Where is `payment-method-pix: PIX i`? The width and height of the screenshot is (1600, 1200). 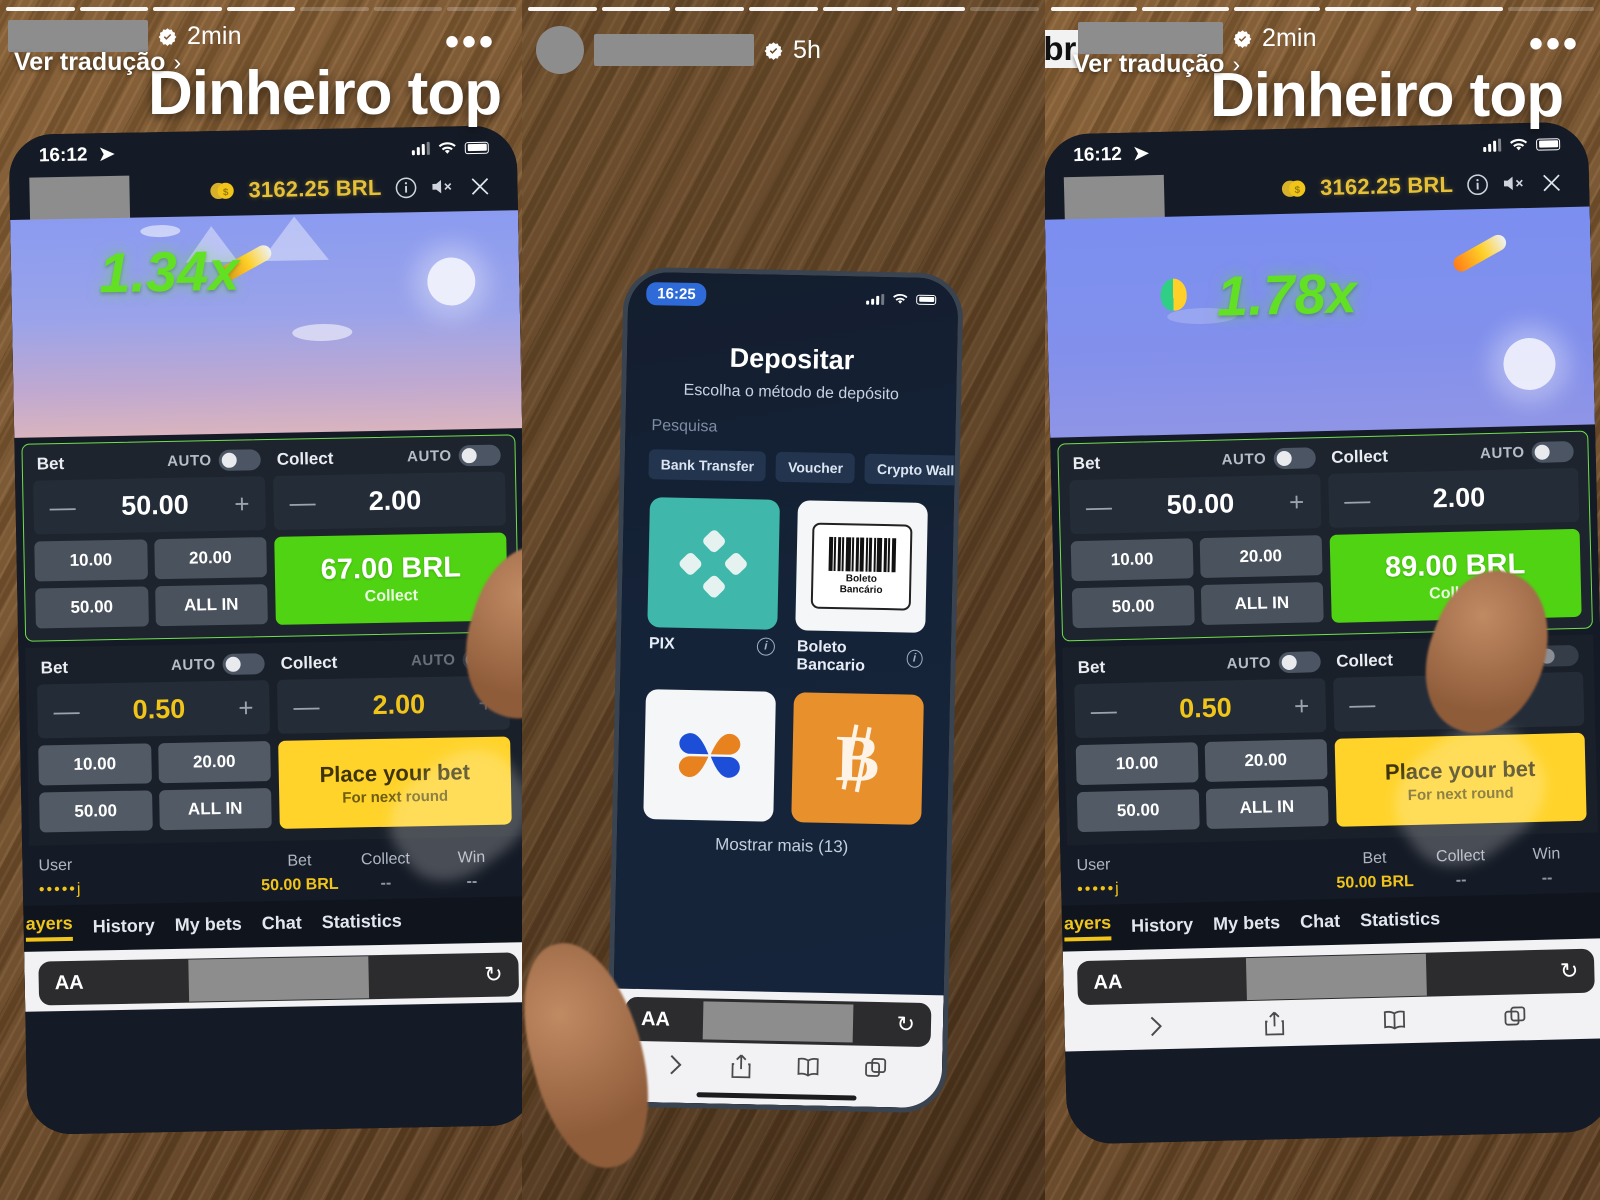
payment-method-pix: PIX i is located at coordinates (713, 585).